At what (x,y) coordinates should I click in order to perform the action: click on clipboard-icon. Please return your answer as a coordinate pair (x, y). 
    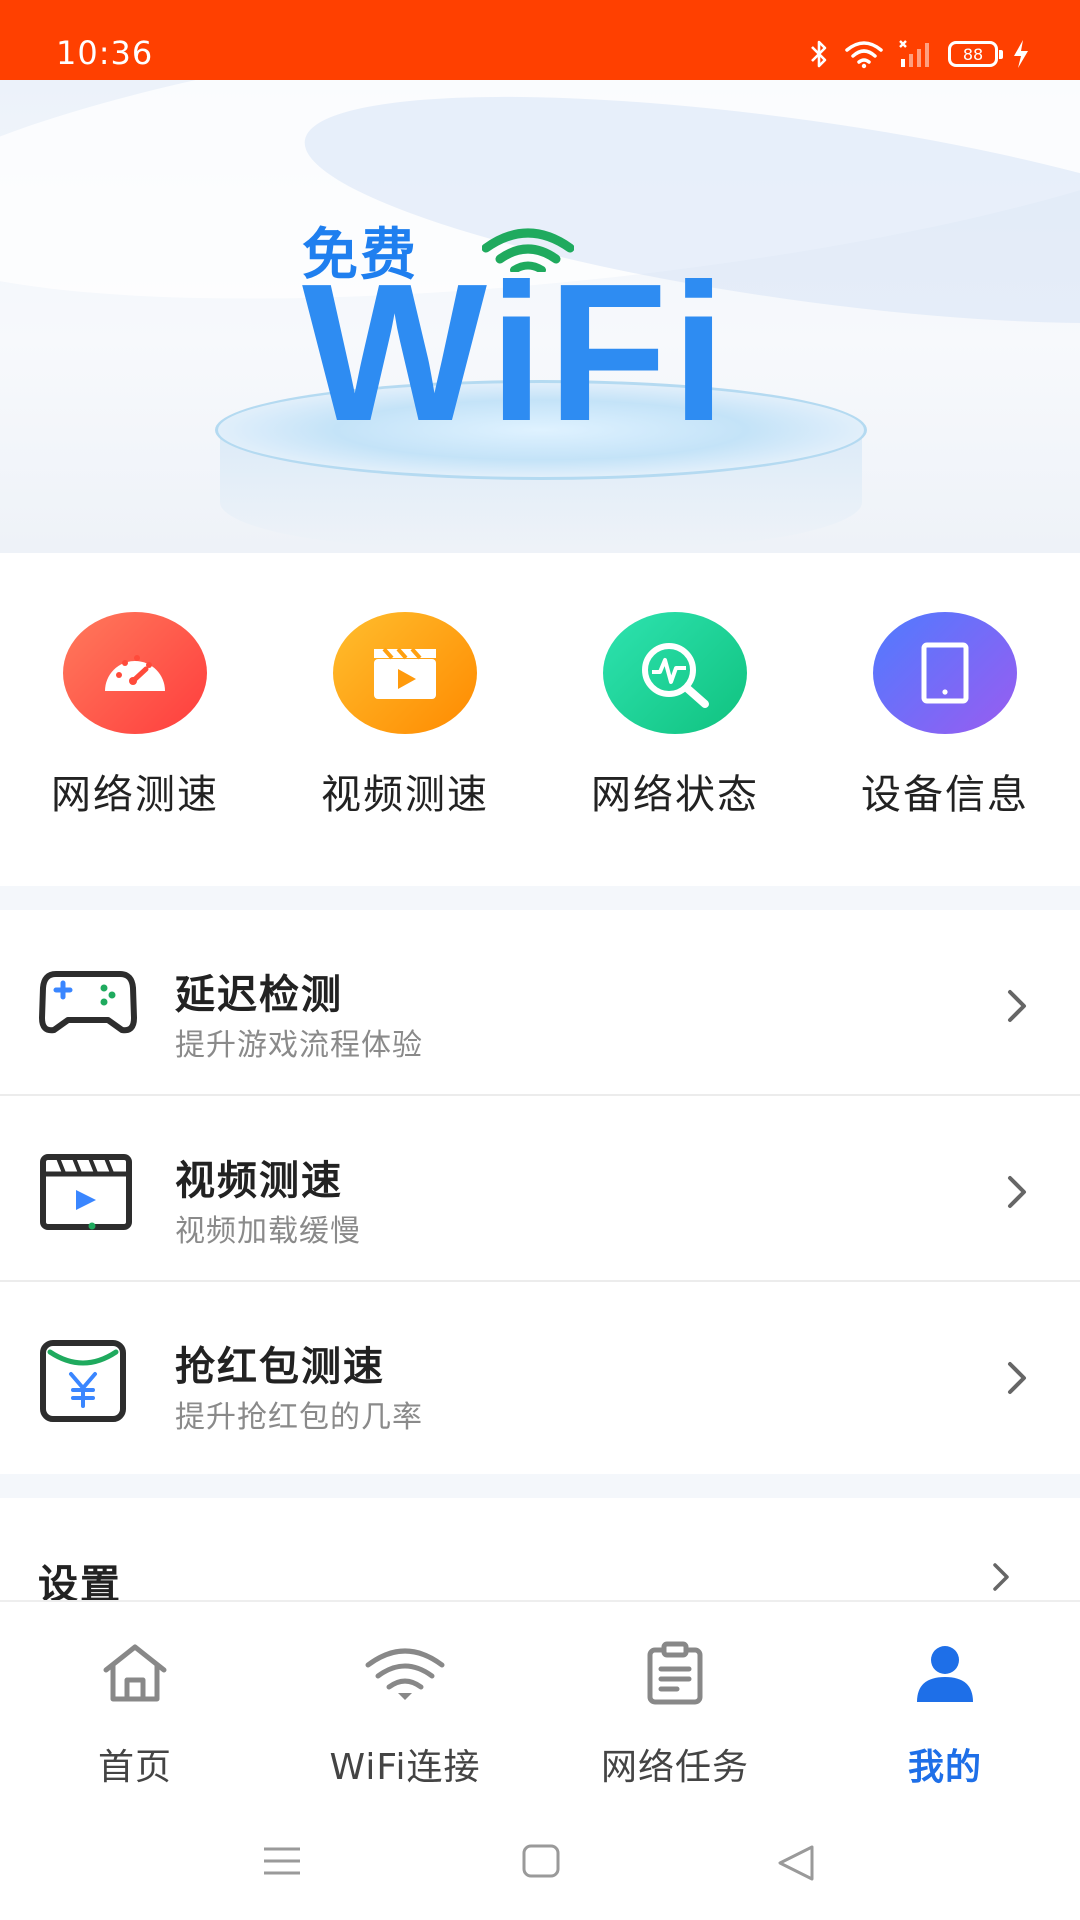
    Looking at the image, I should click on (675, 1673).